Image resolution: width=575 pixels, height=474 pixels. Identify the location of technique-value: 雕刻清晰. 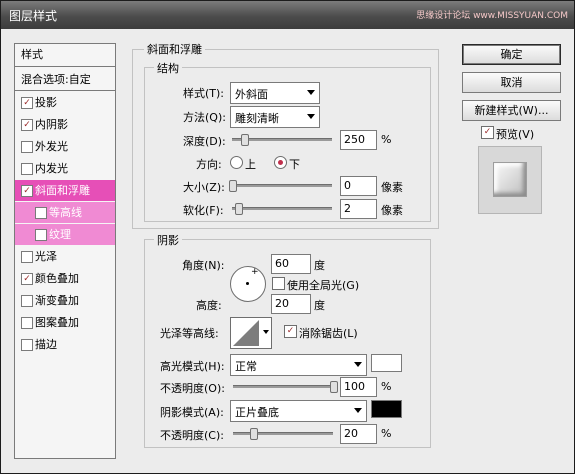
(257, 118).